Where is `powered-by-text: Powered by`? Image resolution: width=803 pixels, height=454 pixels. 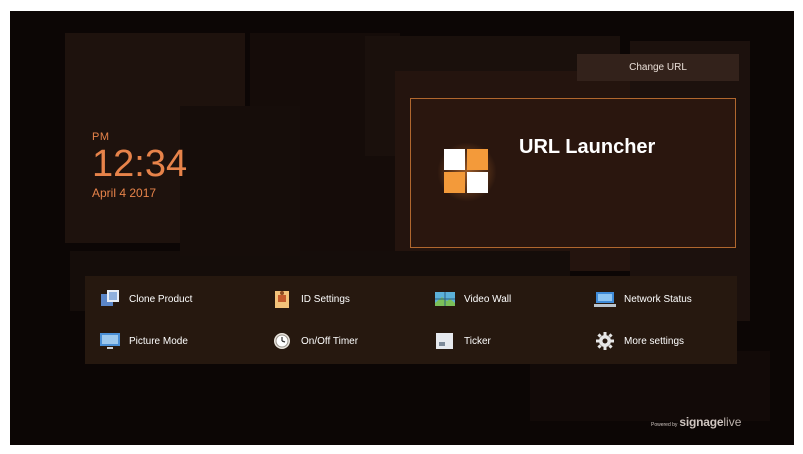
powered-by-text: Powered by is located at coordinates (664, 425).